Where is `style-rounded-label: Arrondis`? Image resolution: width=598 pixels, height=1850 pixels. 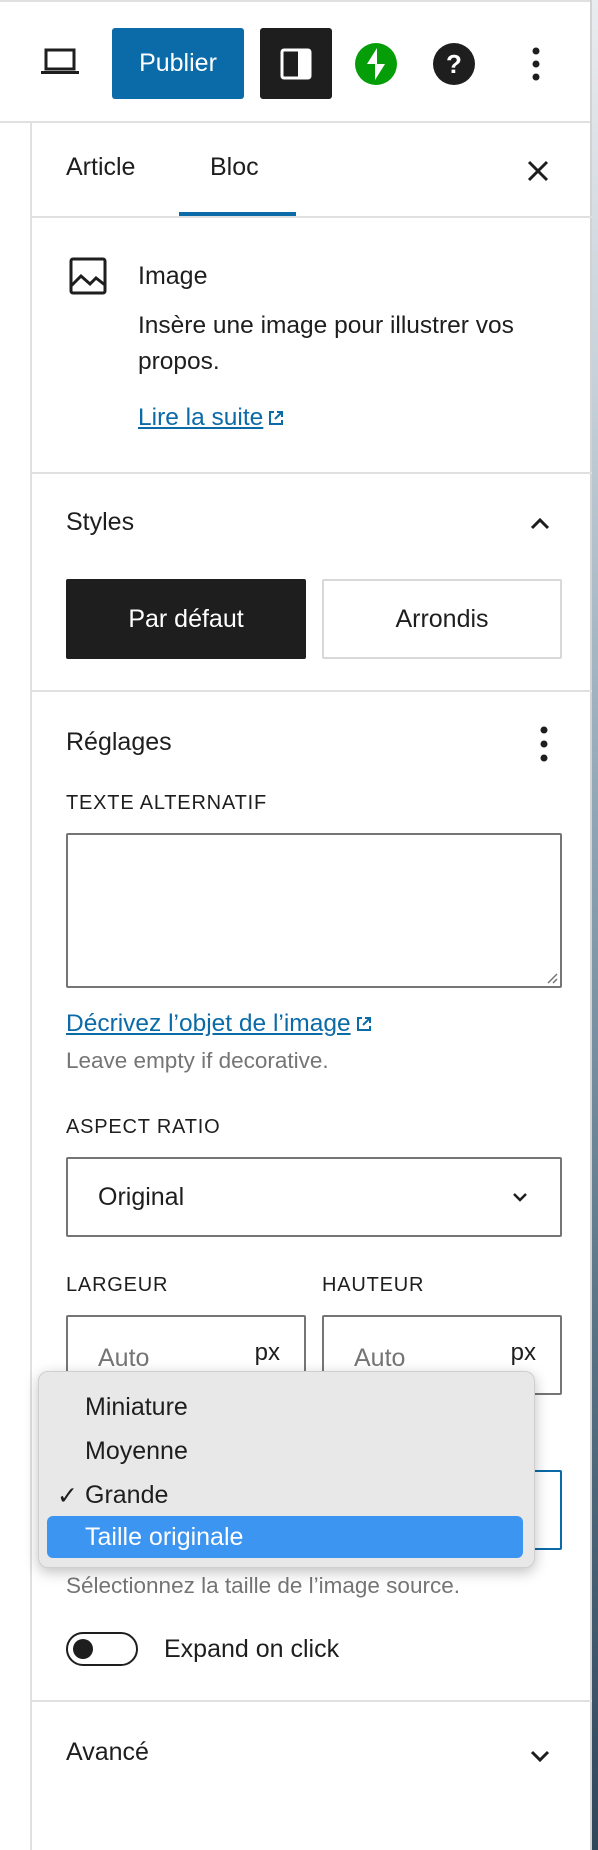 style-rounded-label: Arrondis is located at coordinates (442, 618).